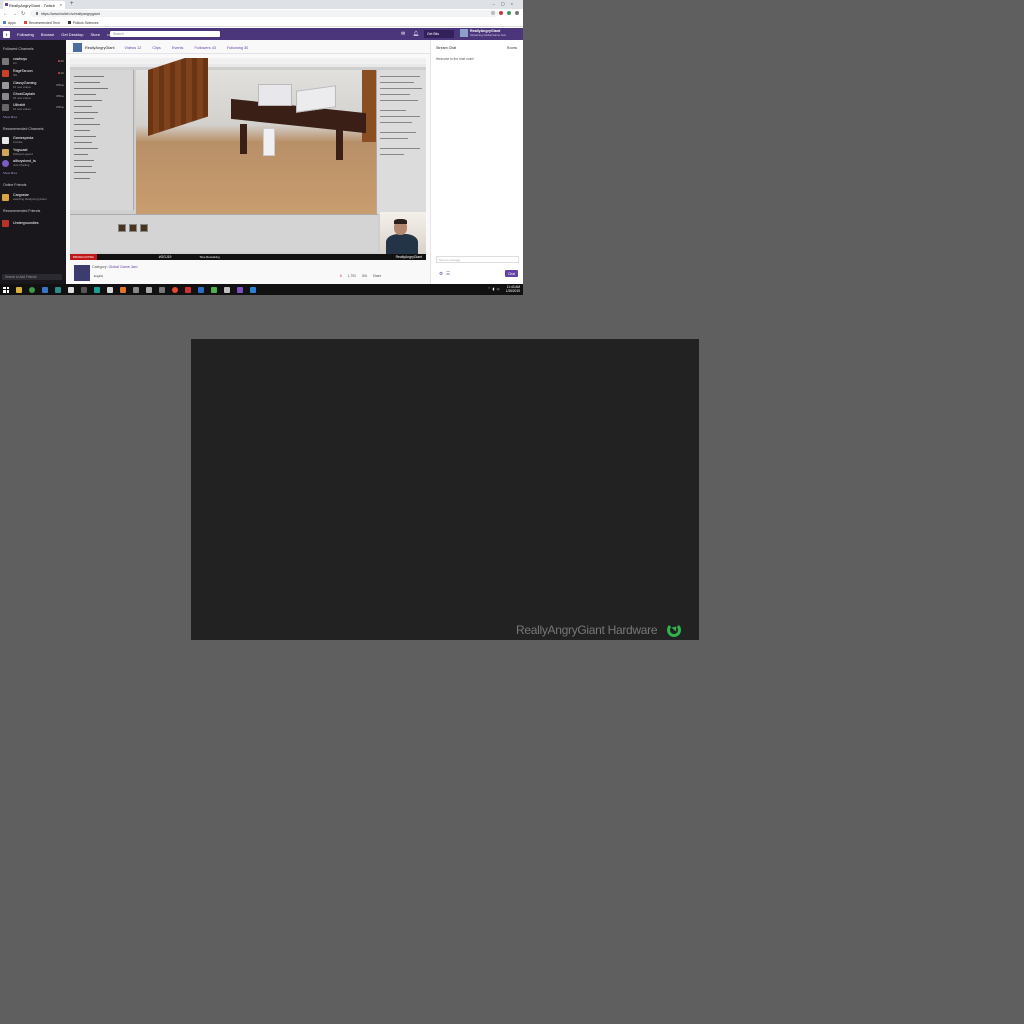 This screenshot has height=1024, width=1024. Describe the element at coordinates (205, 48) in the screenshot. I see `tab-followers: Followers 43` at that location.